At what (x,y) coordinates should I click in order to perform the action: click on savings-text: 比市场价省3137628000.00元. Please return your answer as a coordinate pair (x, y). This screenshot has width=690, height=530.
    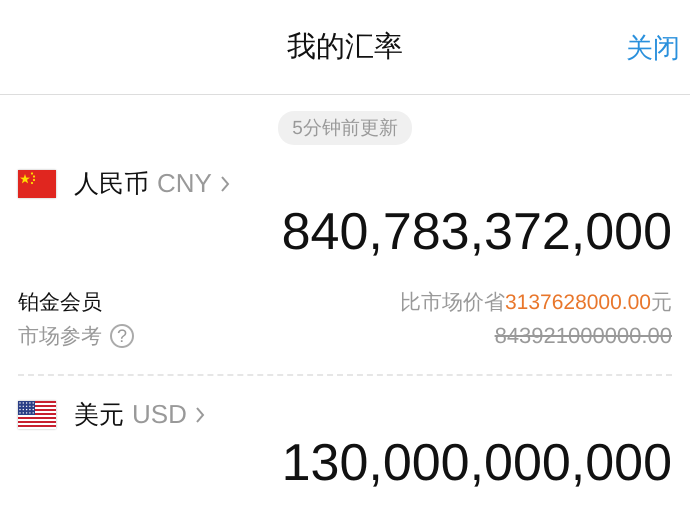
    Looking at the image, I should click on (536, 303).